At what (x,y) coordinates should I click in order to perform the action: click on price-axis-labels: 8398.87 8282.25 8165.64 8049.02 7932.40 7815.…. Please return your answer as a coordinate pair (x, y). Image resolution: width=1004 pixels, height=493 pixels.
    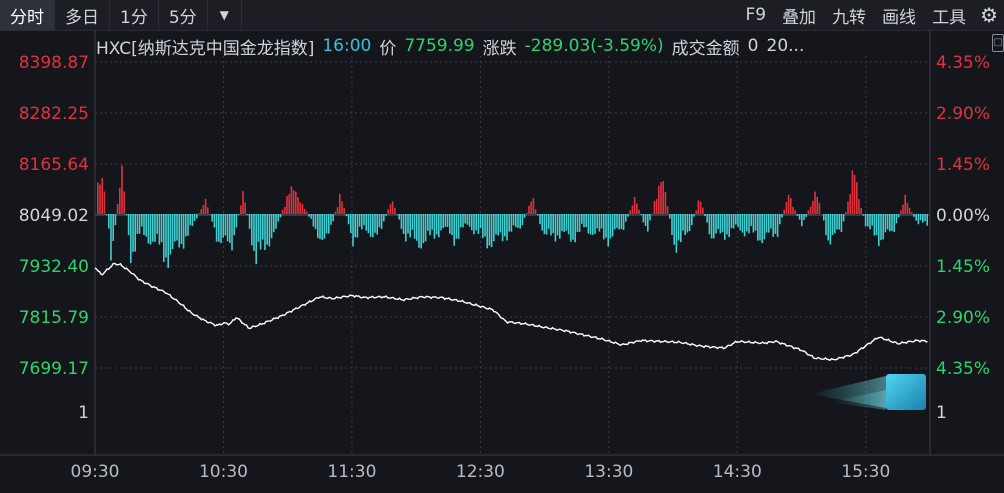
    Looking at the image, I should click on (54, 238).